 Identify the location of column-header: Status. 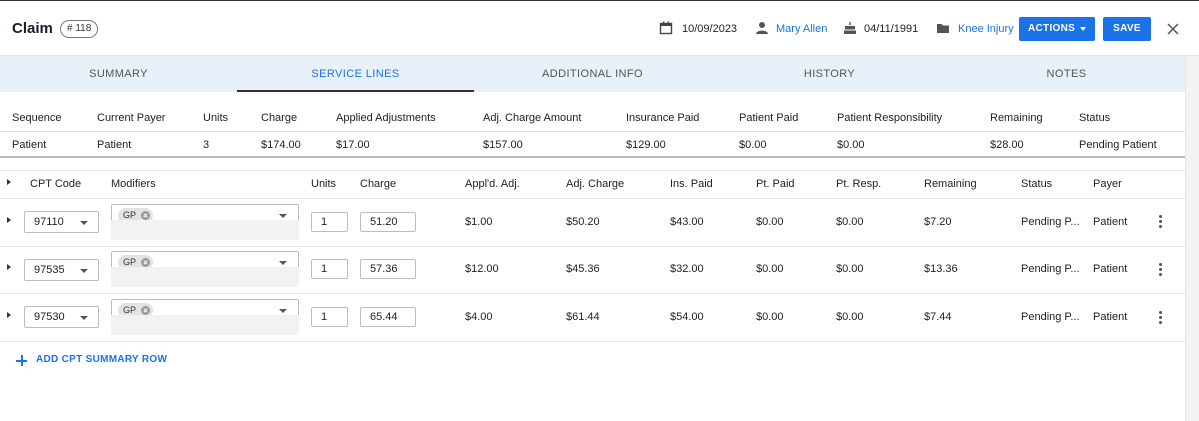
(1037, 184).